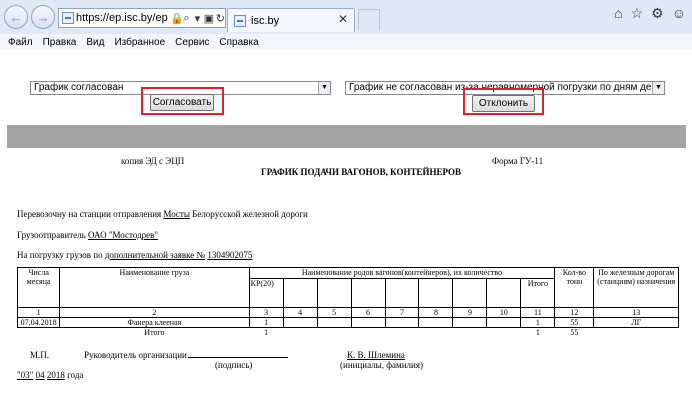 This screenshot has height=405, width=692. What do you see at coordinates (574, 312) in the screenshot?
I see `col-number: 12` at bounding box center [574, 312].